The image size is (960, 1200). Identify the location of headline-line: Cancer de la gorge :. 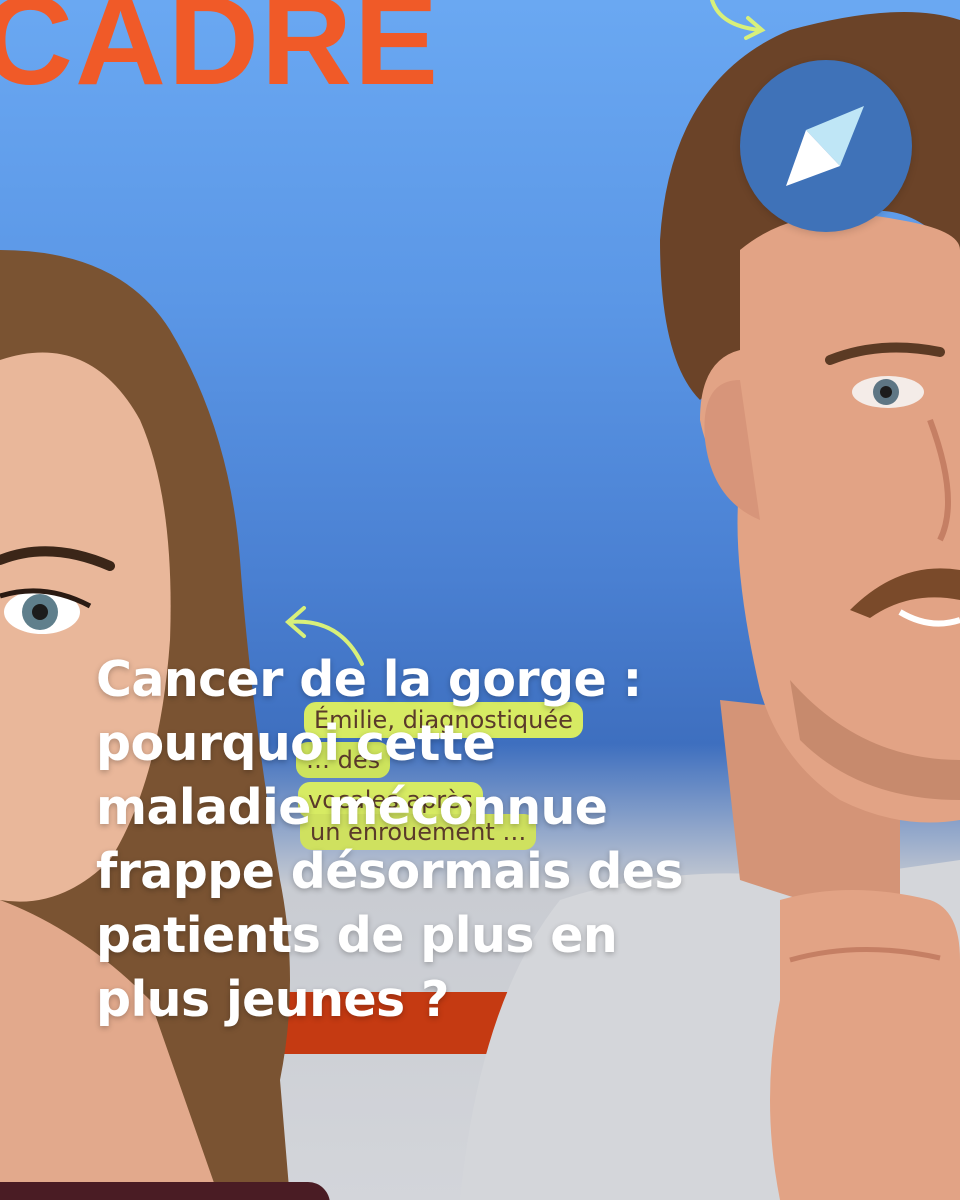
(369, 679).